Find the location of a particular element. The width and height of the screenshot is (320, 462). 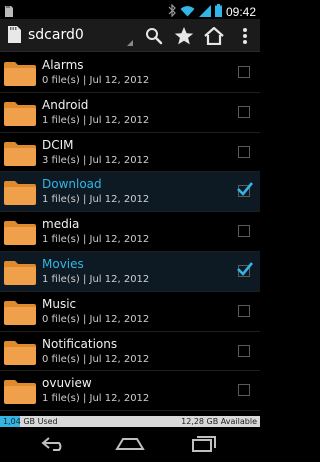

home-nav-icon is located at coordinates (130, 444).